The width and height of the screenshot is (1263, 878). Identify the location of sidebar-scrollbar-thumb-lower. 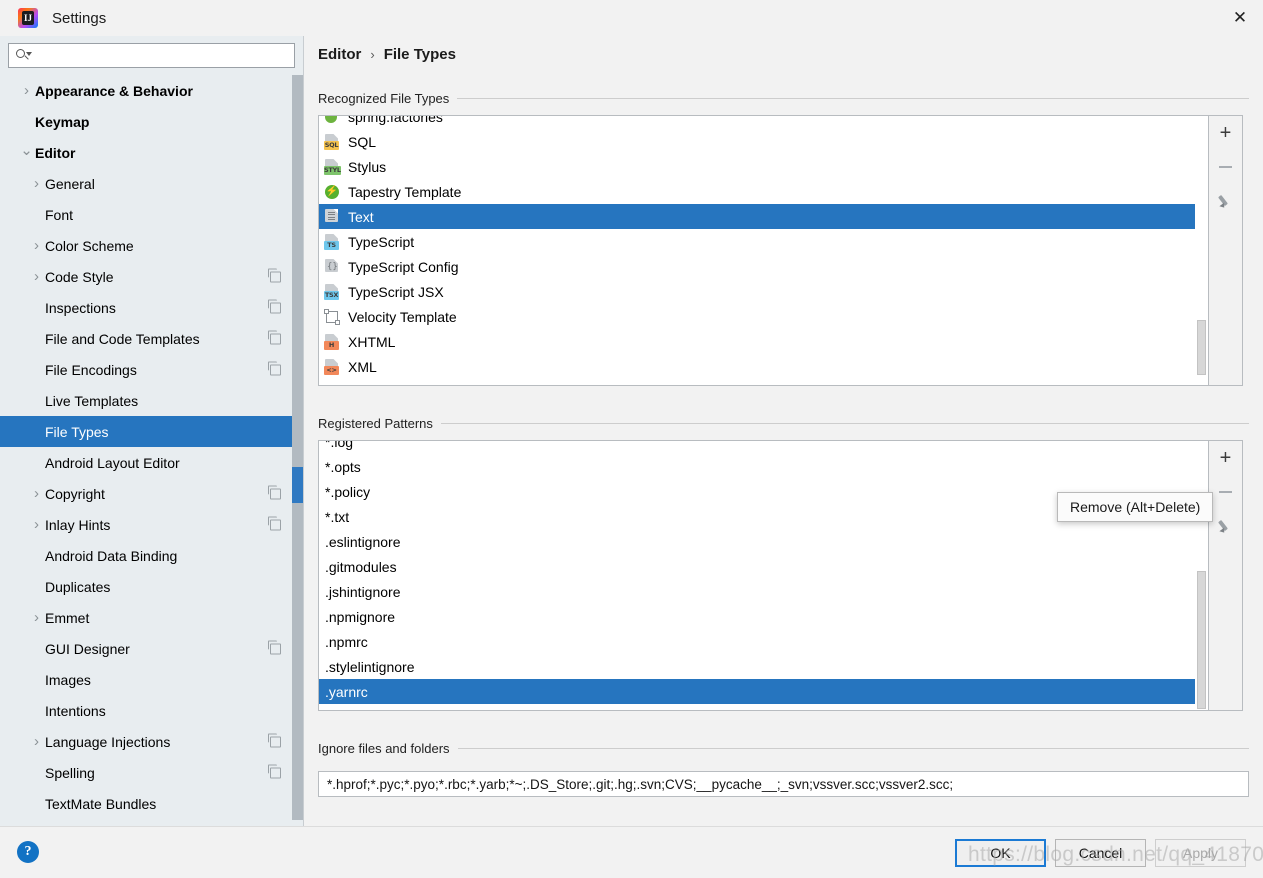
(297, 661).